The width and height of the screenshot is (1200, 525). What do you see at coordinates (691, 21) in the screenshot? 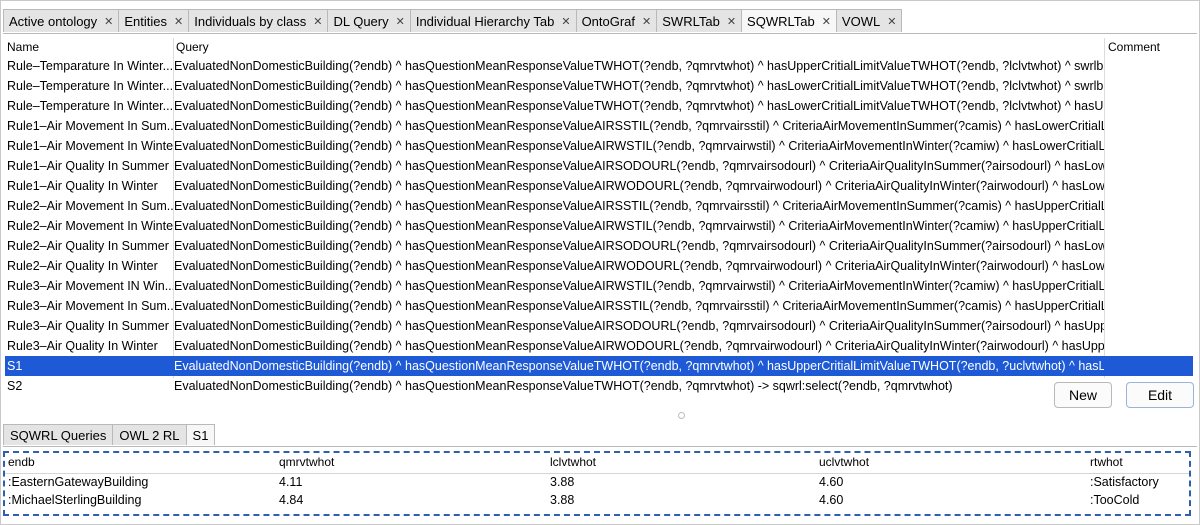
I see `tab-label: SWRLTab` at bounding box center [691, 21].